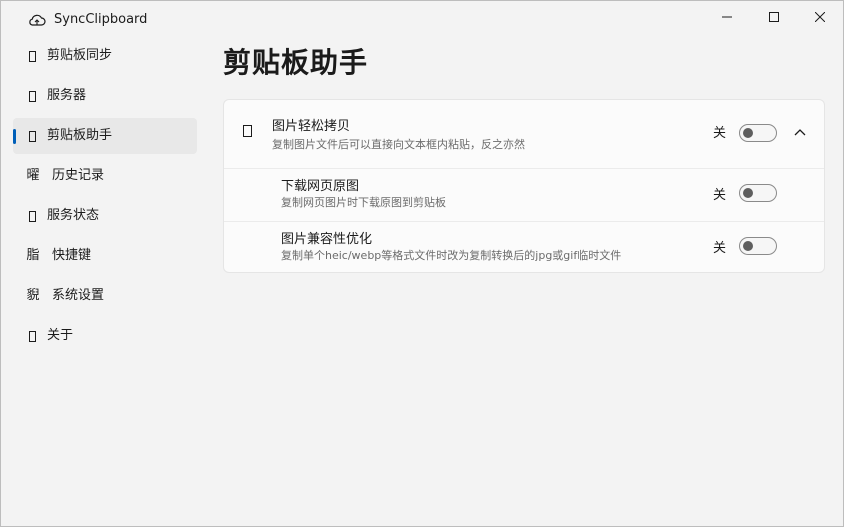  What do you see at coordinates (363, 202) in the screenshot?
I see `setting-description: 复制网页图片时下载原图到剪贴板` at bounding box center [363, 202].